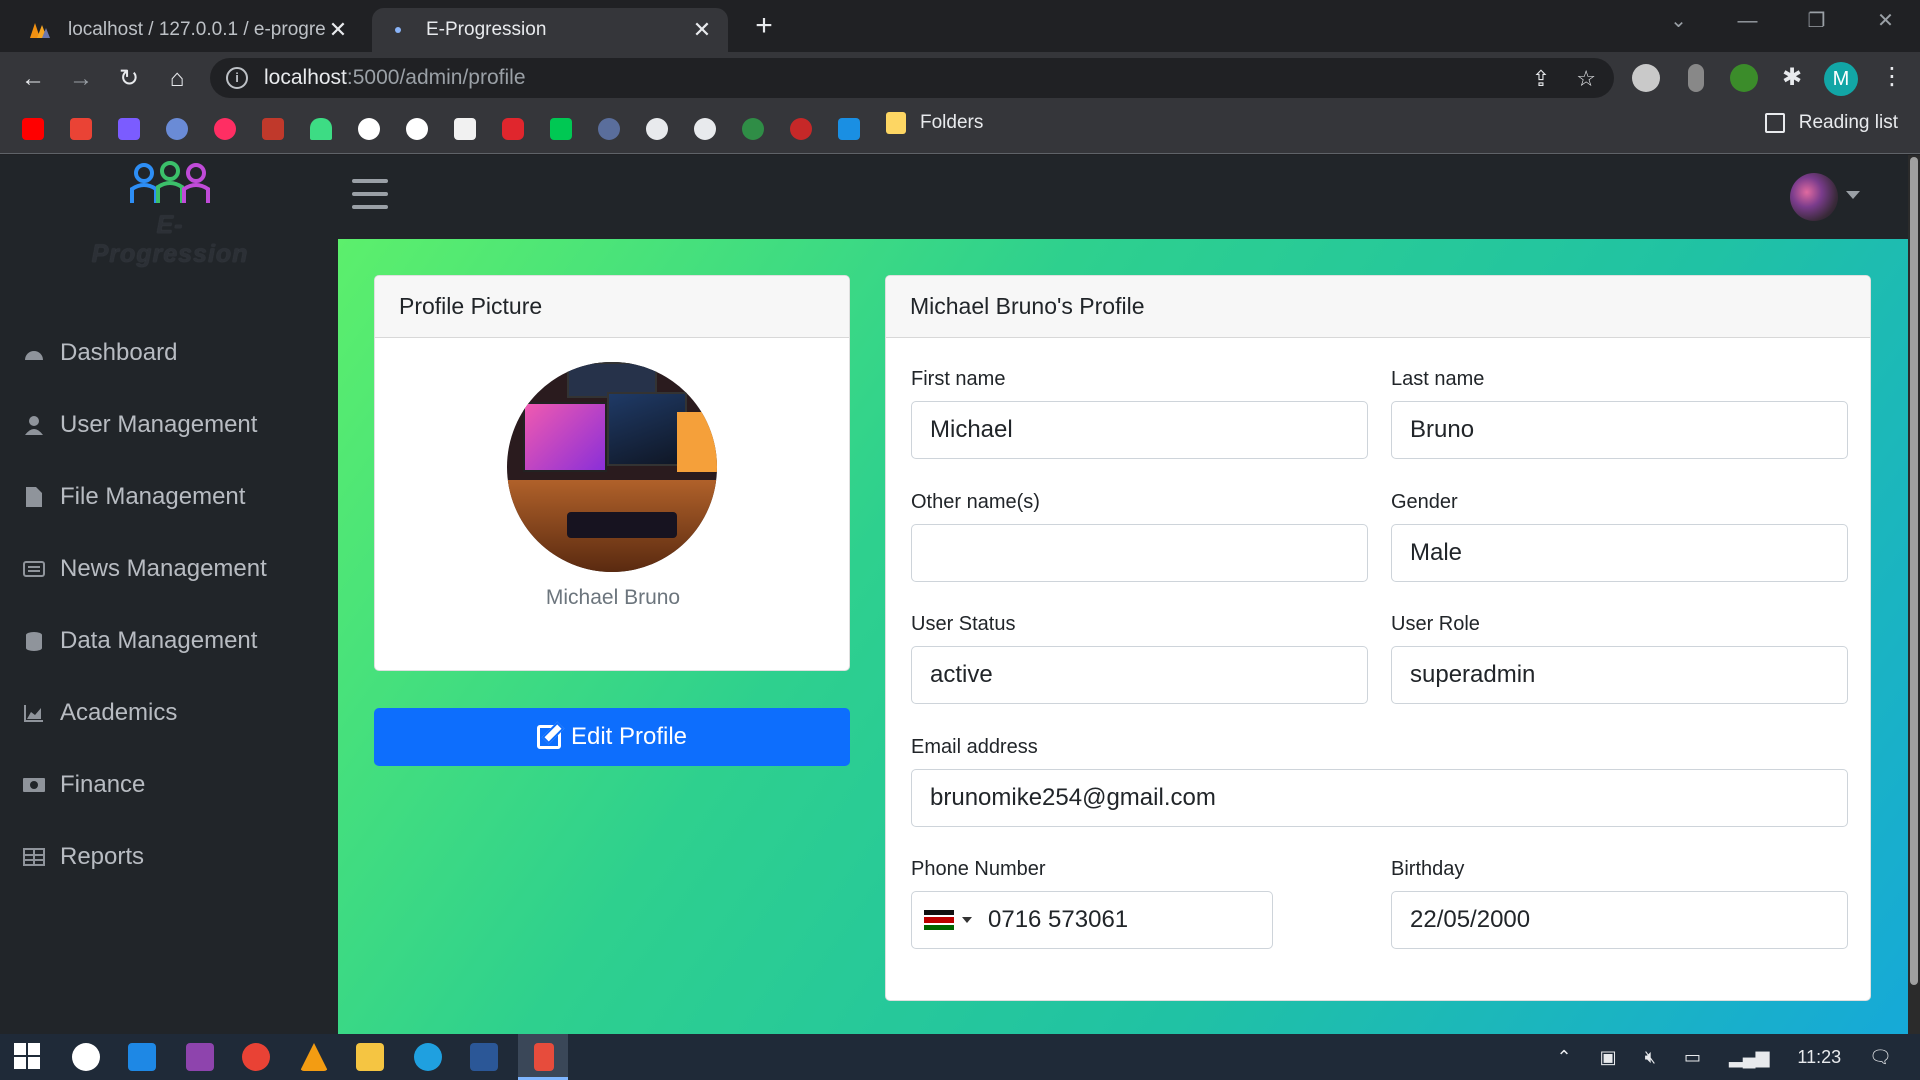  I want to click on android-icon, so click(321, 129).